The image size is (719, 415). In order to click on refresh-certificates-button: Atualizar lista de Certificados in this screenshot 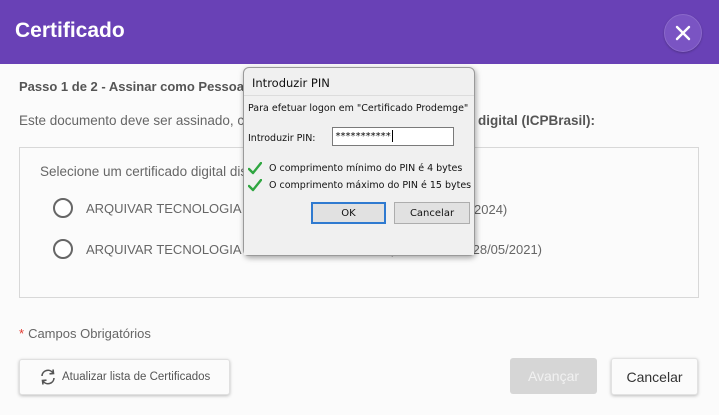, I will do `click(124, 377)`.